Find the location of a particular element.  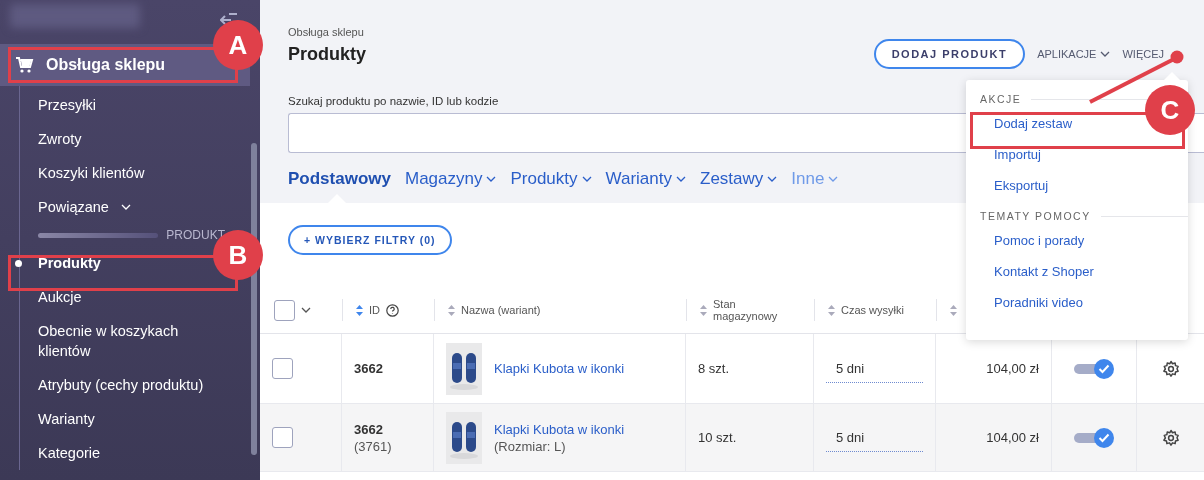

filter-tab: Warianty is located at coordinates (645, 179).